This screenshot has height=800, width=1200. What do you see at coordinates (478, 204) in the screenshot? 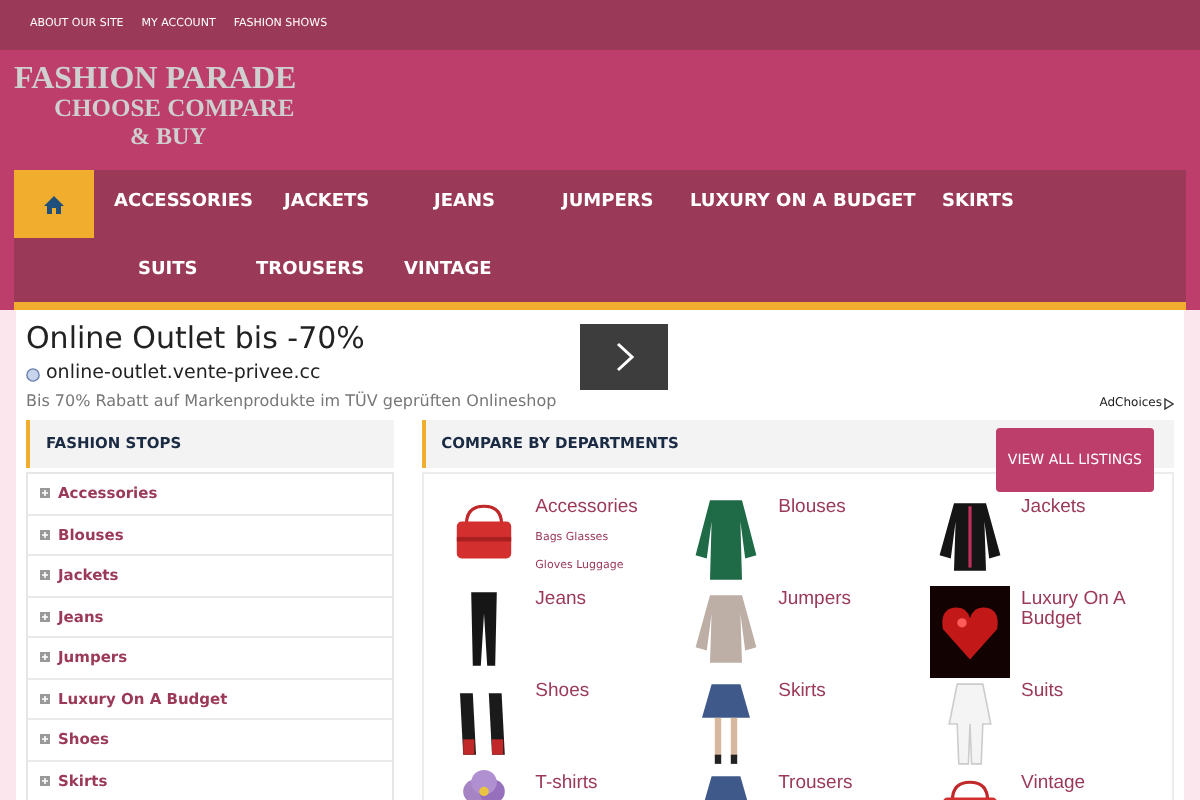
I see `nav-link: JEANS` at bounding box center [478, 204].